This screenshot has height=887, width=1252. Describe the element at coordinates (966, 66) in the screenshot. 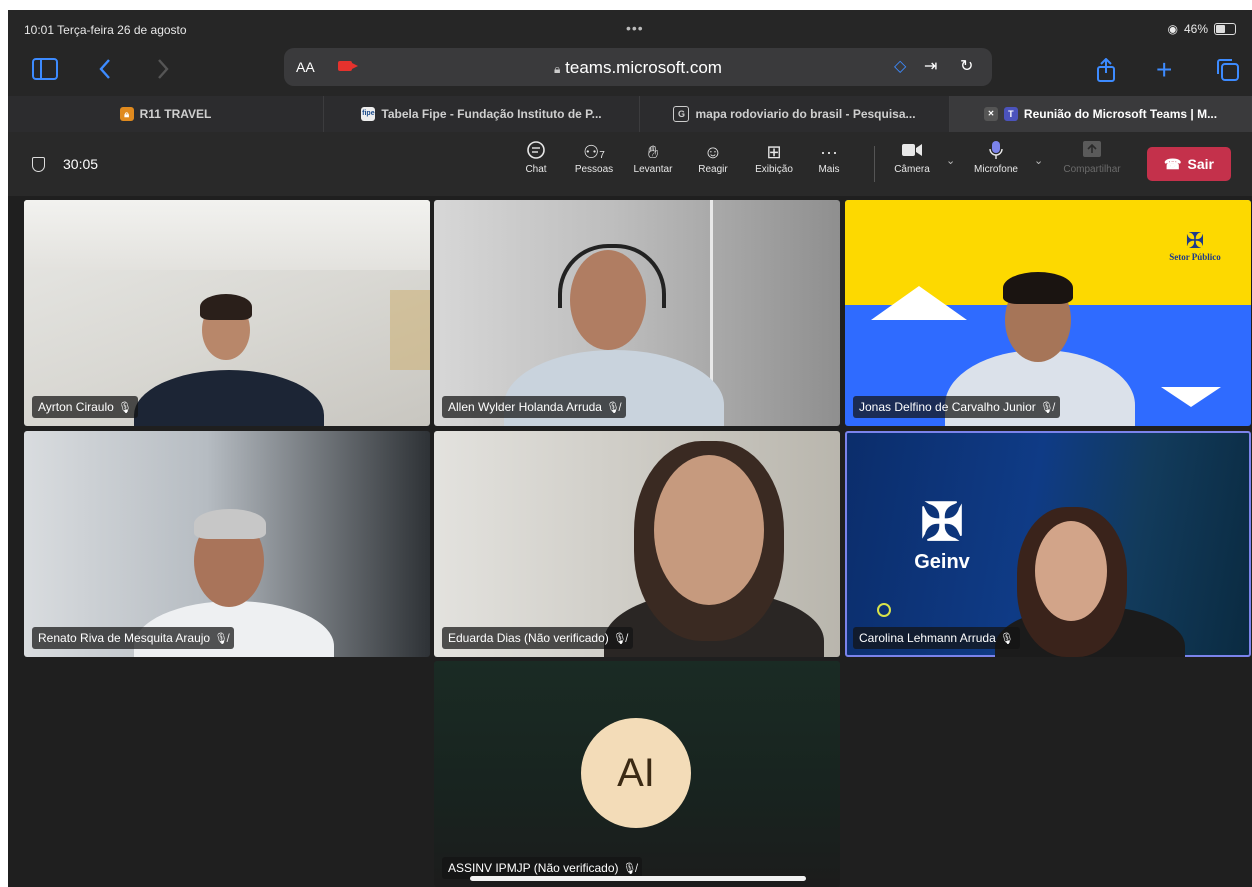

I see `reload-icon: ↻` at that location.